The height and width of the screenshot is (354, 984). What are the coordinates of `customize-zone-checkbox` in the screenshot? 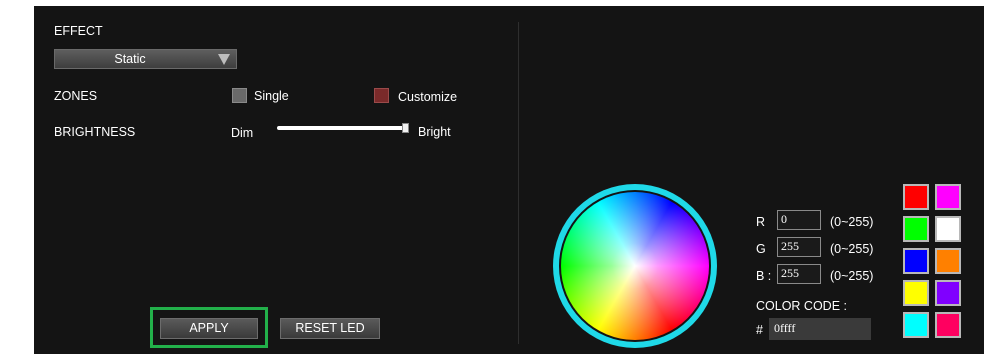 It's located at (381, 95).